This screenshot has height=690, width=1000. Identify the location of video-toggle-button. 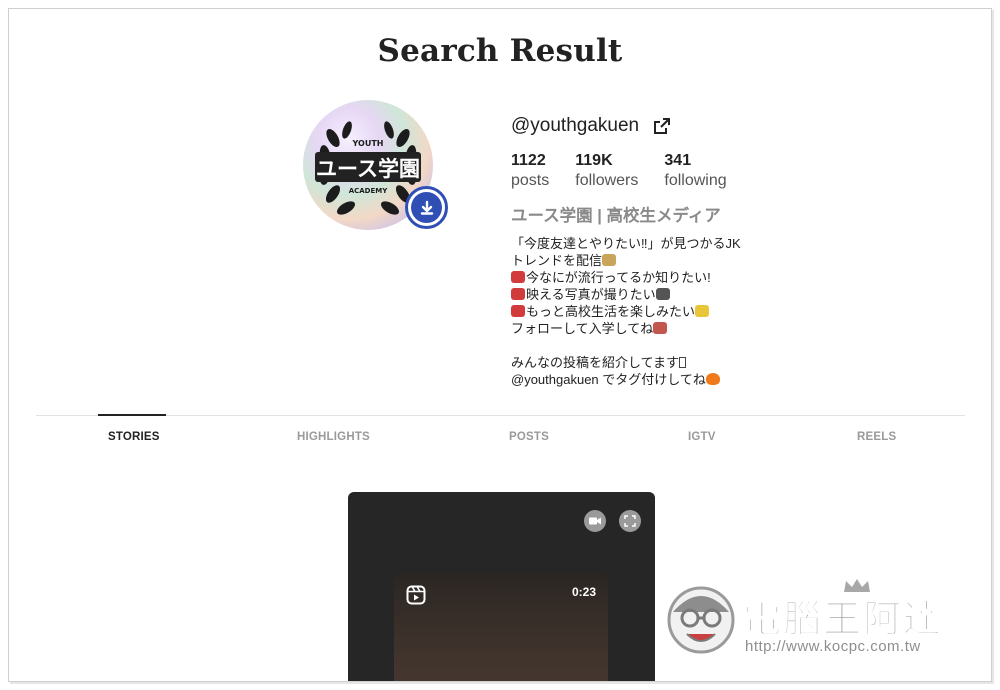
(595, 521).